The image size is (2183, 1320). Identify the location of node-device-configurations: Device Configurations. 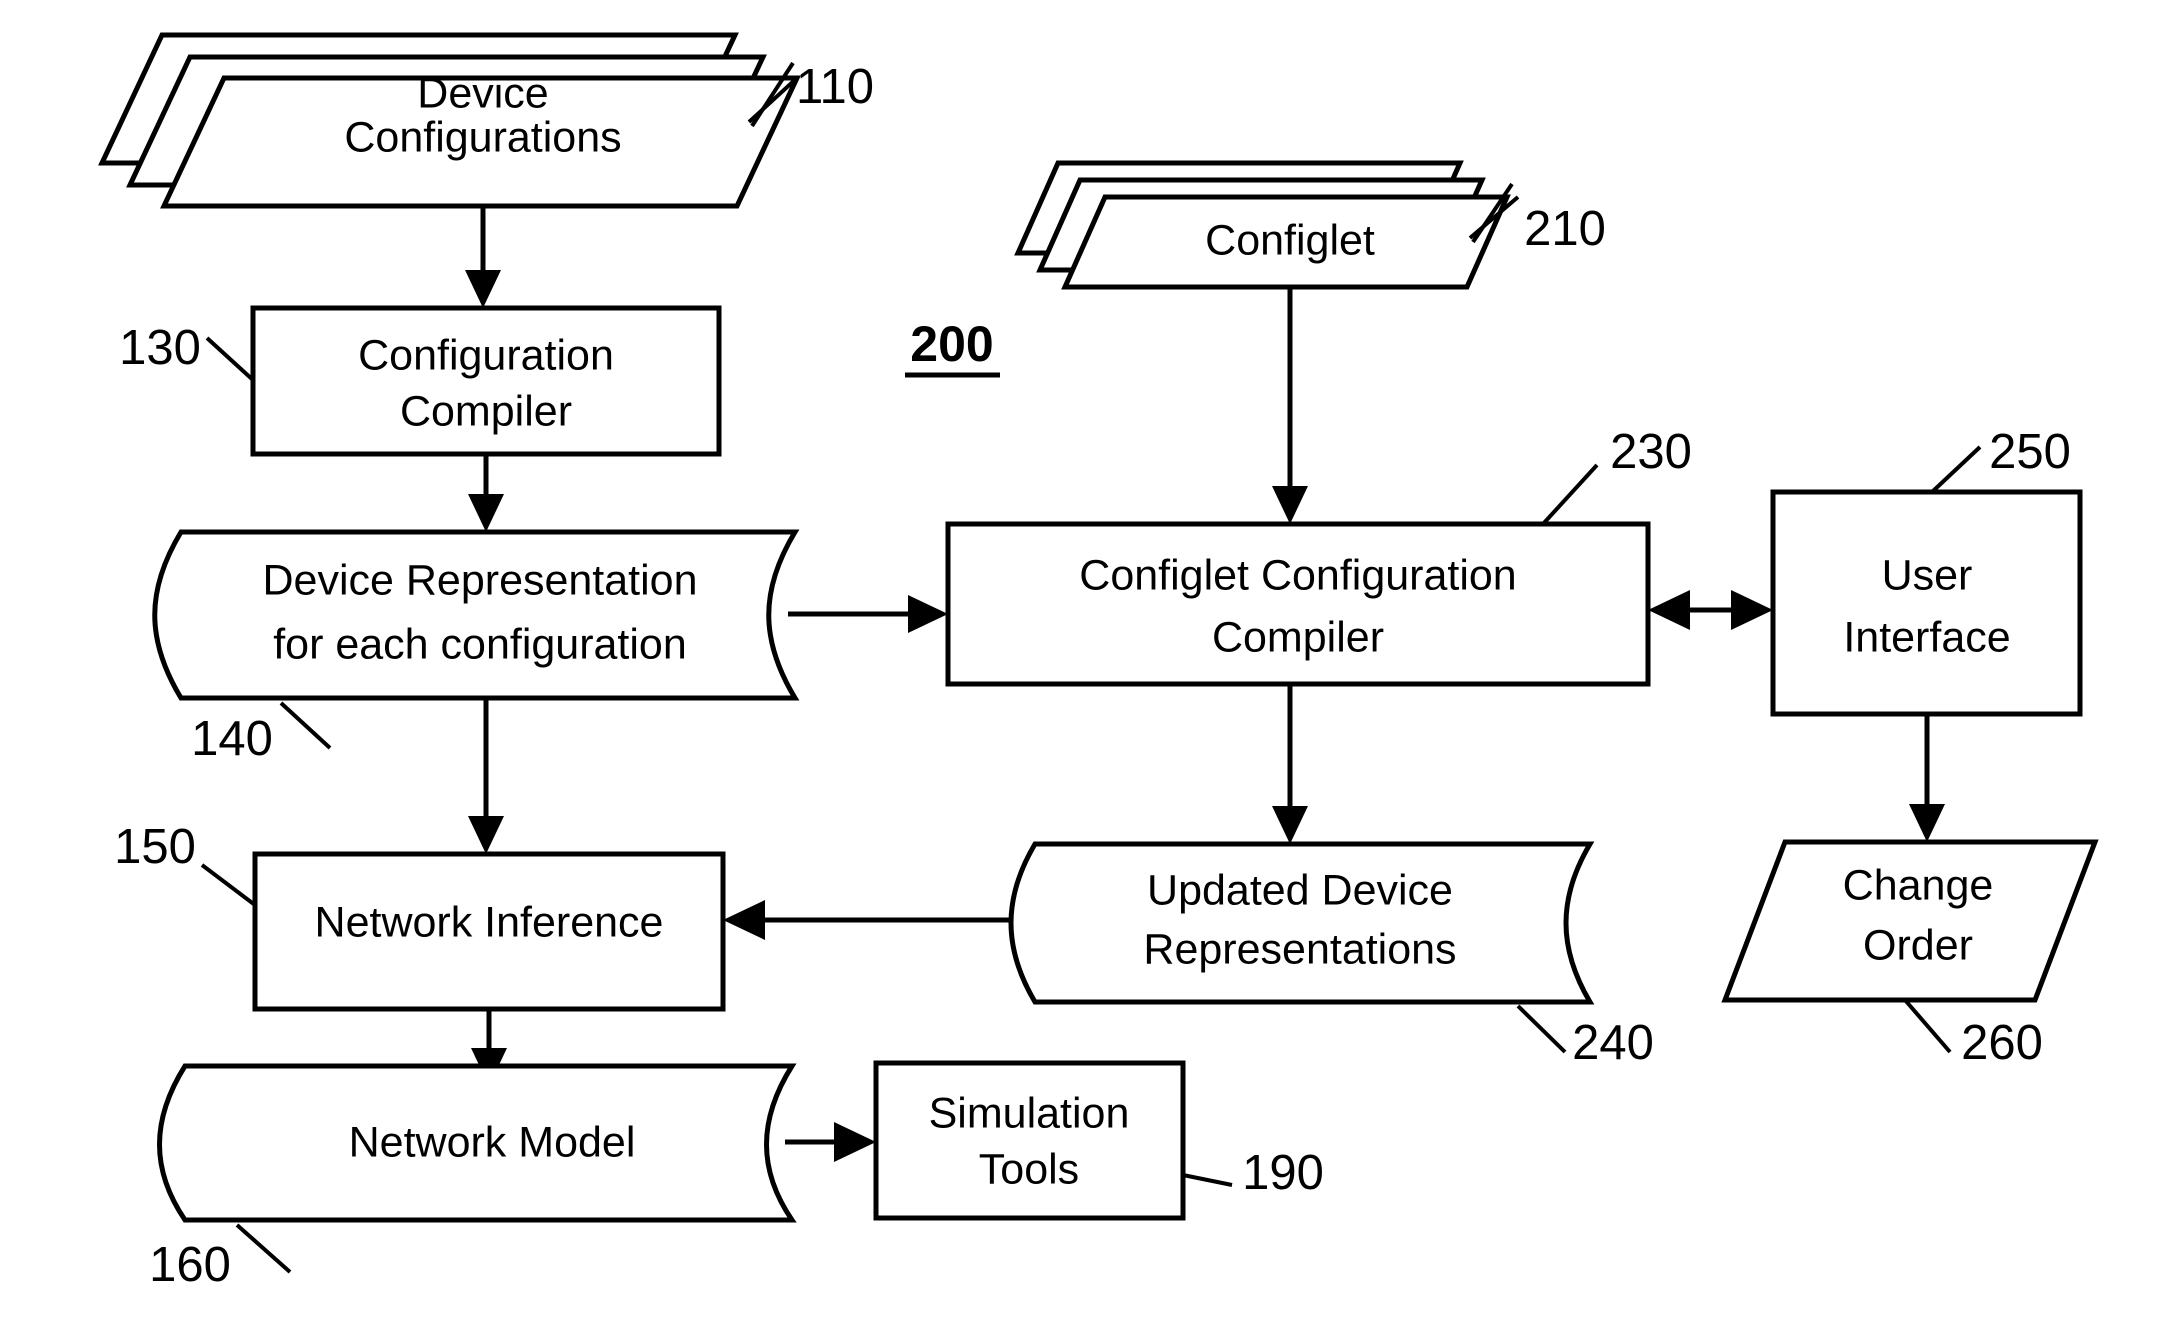
(449, 120).